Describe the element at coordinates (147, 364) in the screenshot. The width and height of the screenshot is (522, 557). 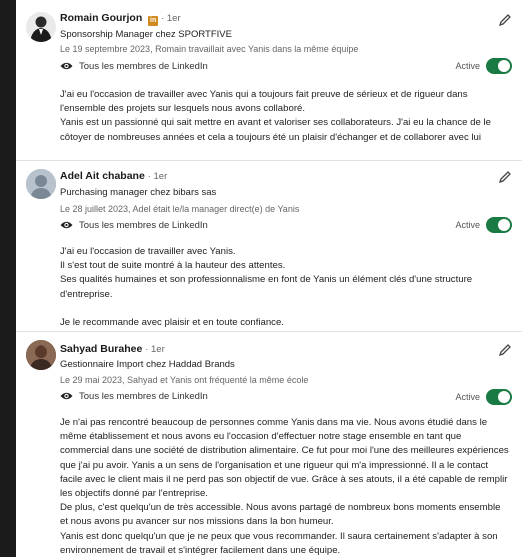
I see `author-title: Gestionnaire Import chez Haddad Brands` at that location.